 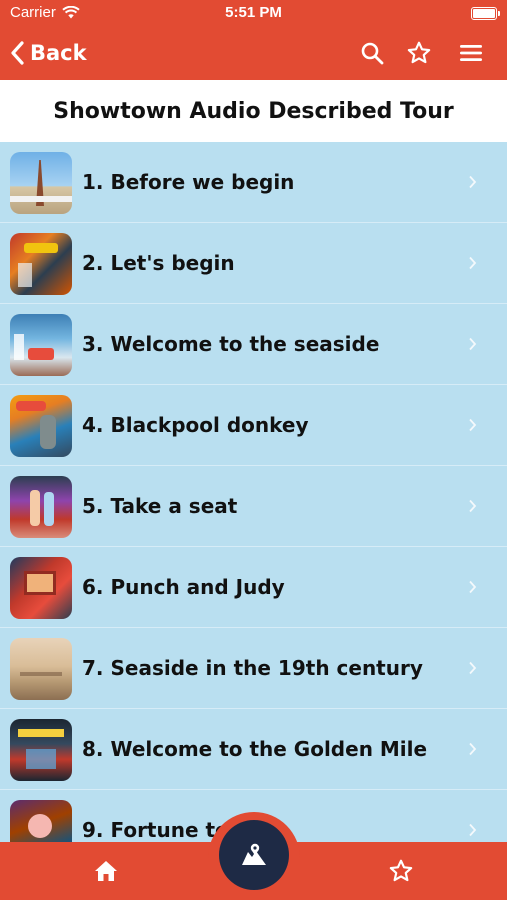 I want to click on tour-item-label: 3. Welcome to the seaside, so click(x=231, y=344).